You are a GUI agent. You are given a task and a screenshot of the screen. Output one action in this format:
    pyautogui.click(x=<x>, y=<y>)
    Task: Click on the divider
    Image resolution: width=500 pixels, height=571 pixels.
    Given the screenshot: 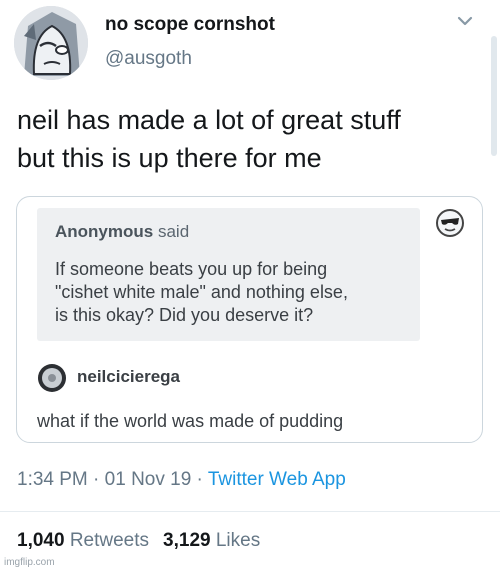 What is the action you would take?
    pyautogui.click(x=250, y=511)
    